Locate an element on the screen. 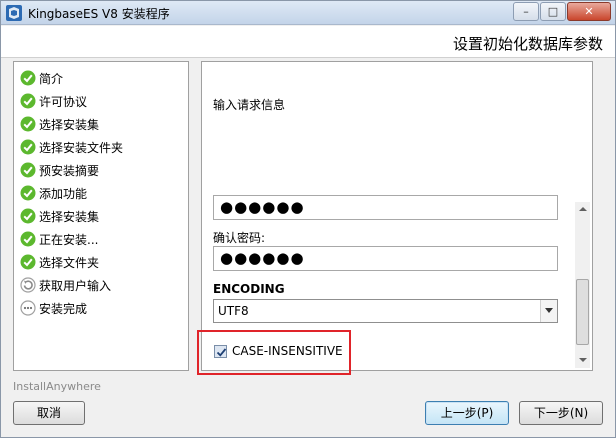 The image size is (616, 438). encoding-value: UTF8 is located at coordinates (233, 311).